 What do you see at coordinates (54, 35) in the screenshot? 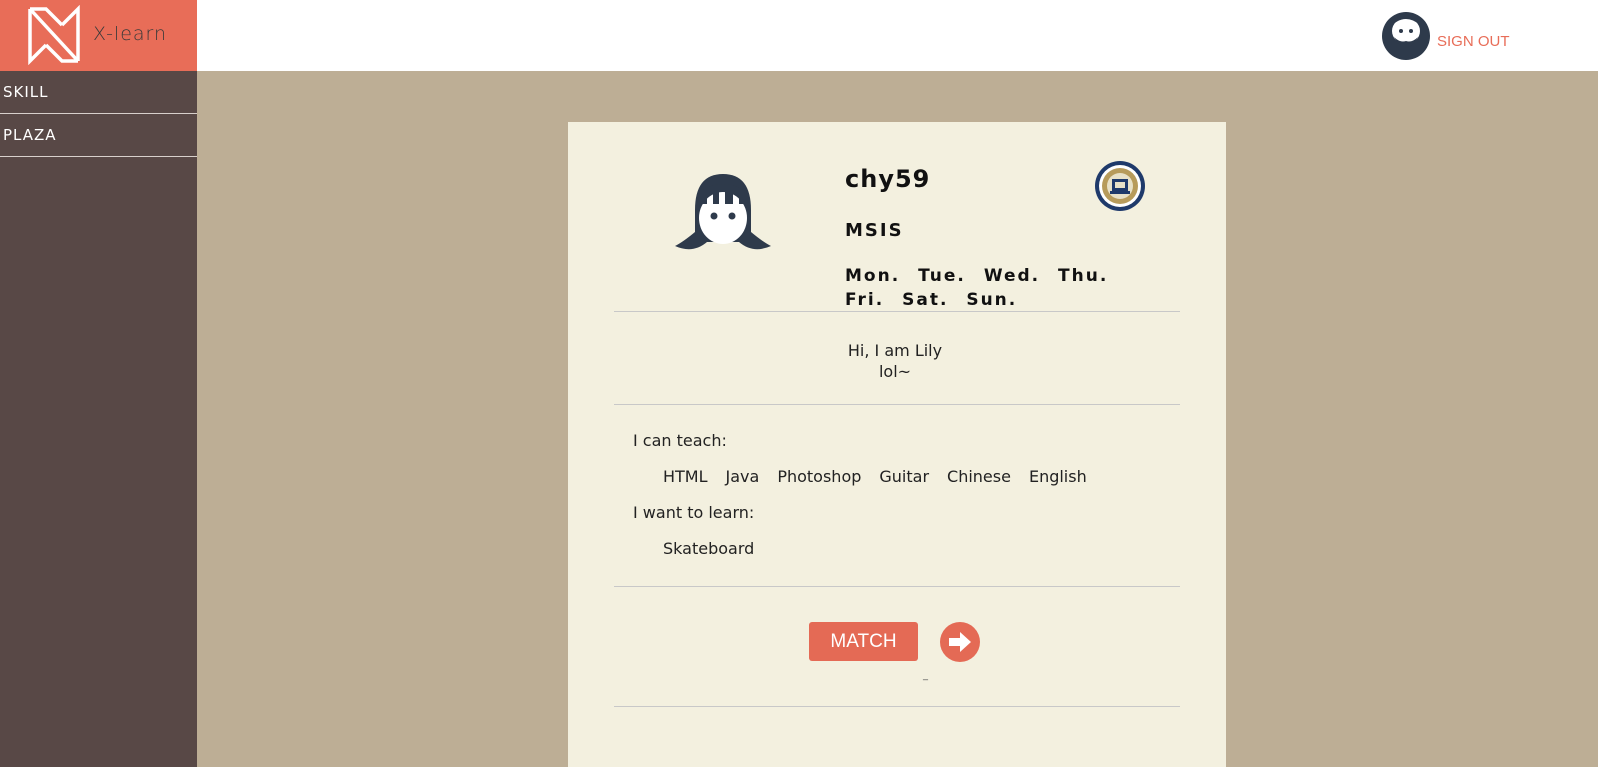
I see `logo-mark-icon` at bounding box center [54, 35].